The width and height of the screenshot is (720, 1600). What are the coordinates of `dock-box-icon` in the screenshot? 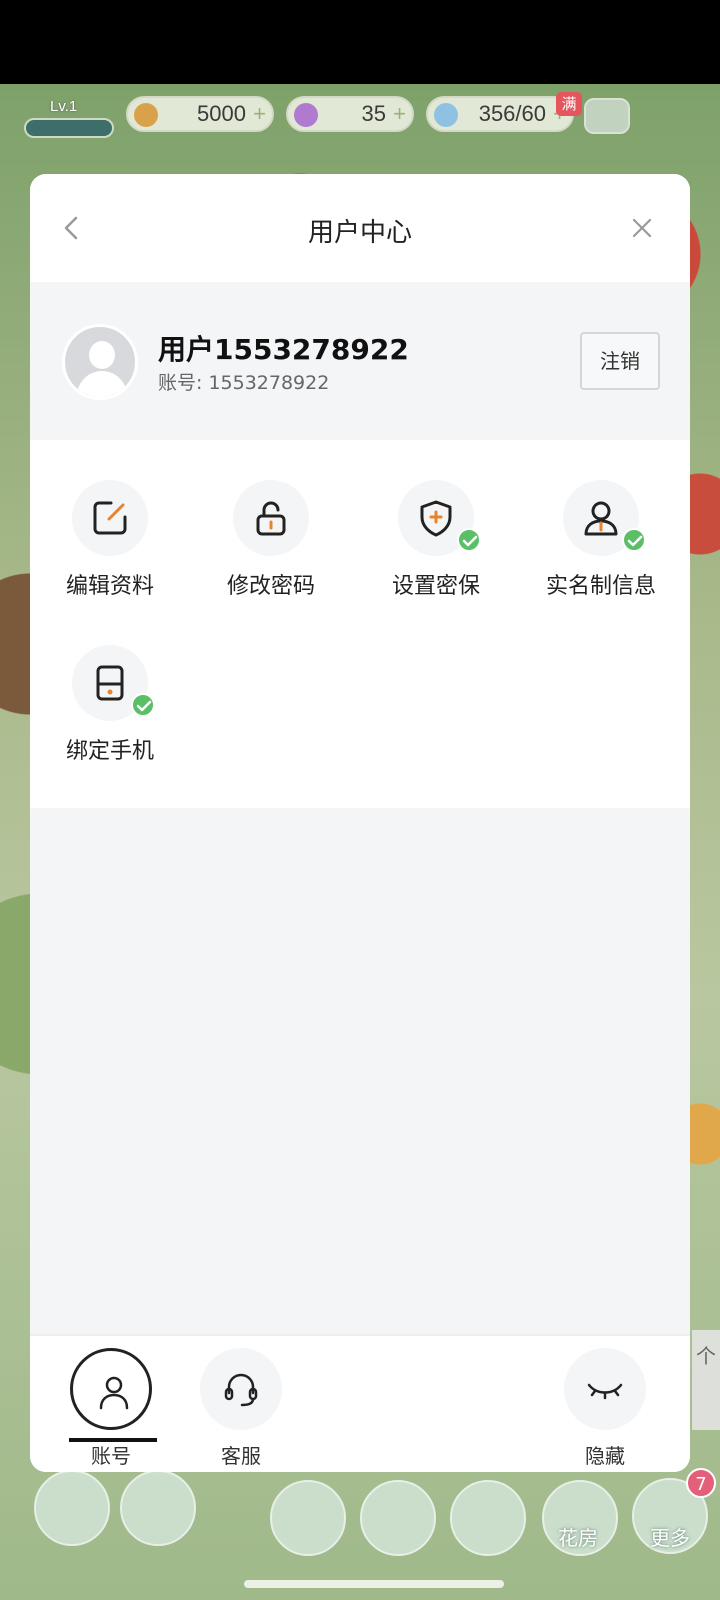 It's located at (398, 1518).